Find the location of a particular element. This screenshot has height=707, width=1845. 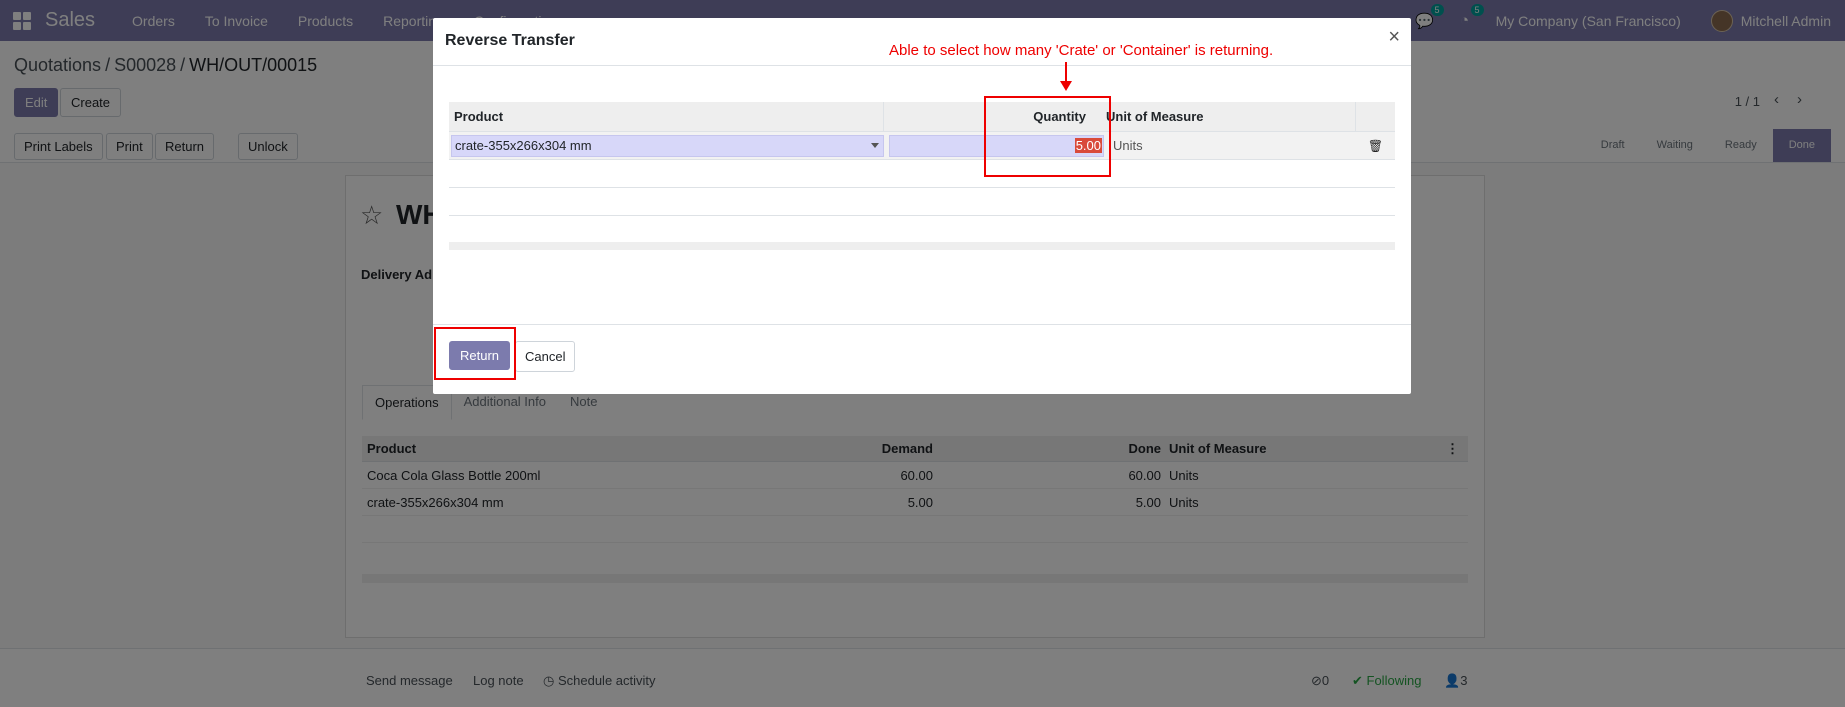

product-select-value: crate-355x266x304 mm is located at coordinates (523, 145).